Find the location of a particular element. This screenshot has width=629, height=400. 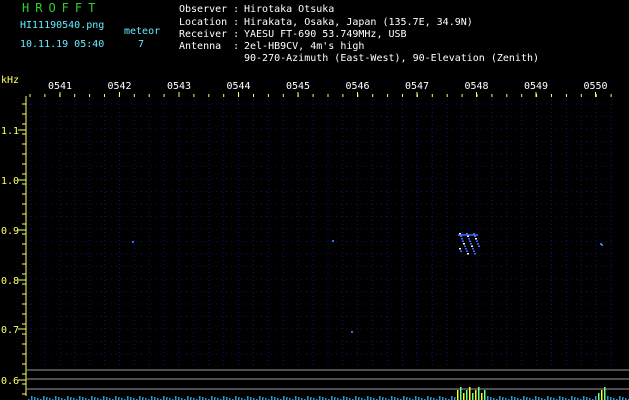

time-label: 0542 is located at coordinates (119, 86).